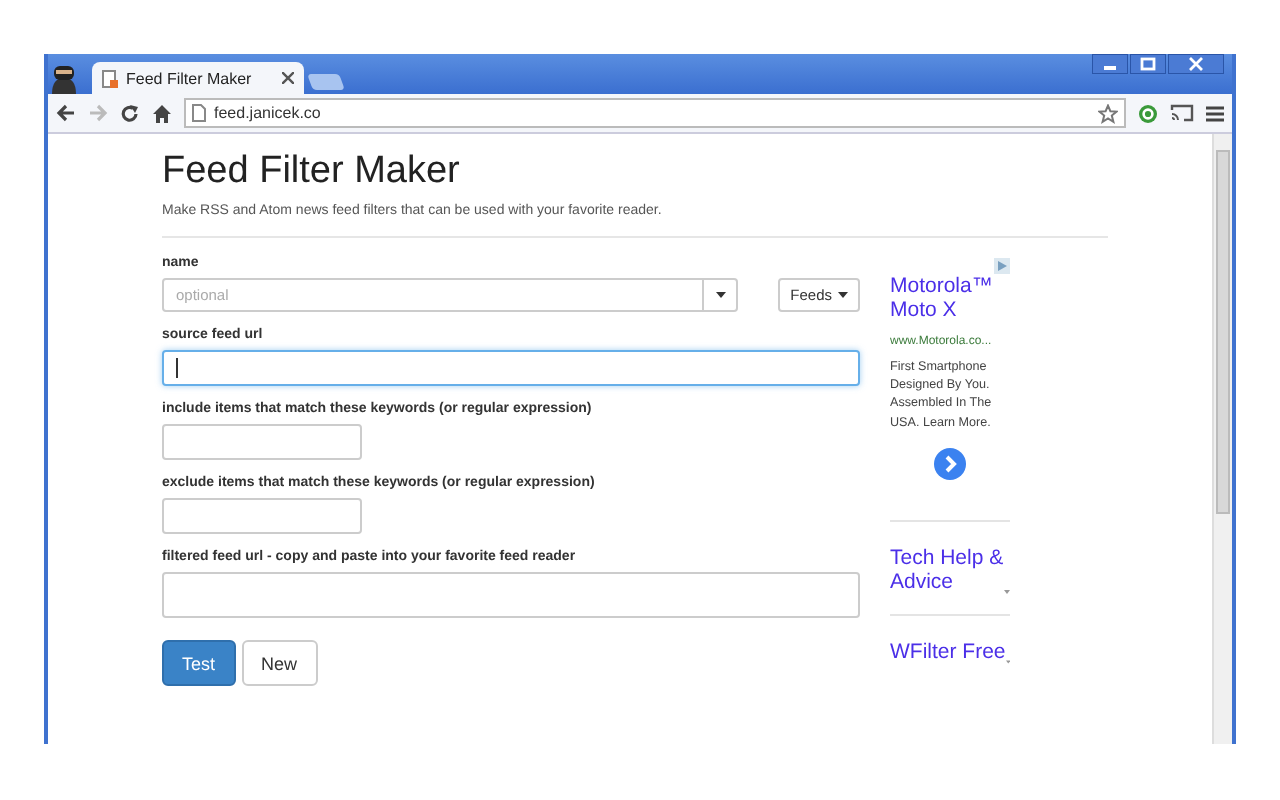 This screenshot has height=800, width=1280. What do you see at coordinates (198, 78) in the screenshot?
I see `browser-tab: Feed Filter Maker` at bounding box center [198, 78].